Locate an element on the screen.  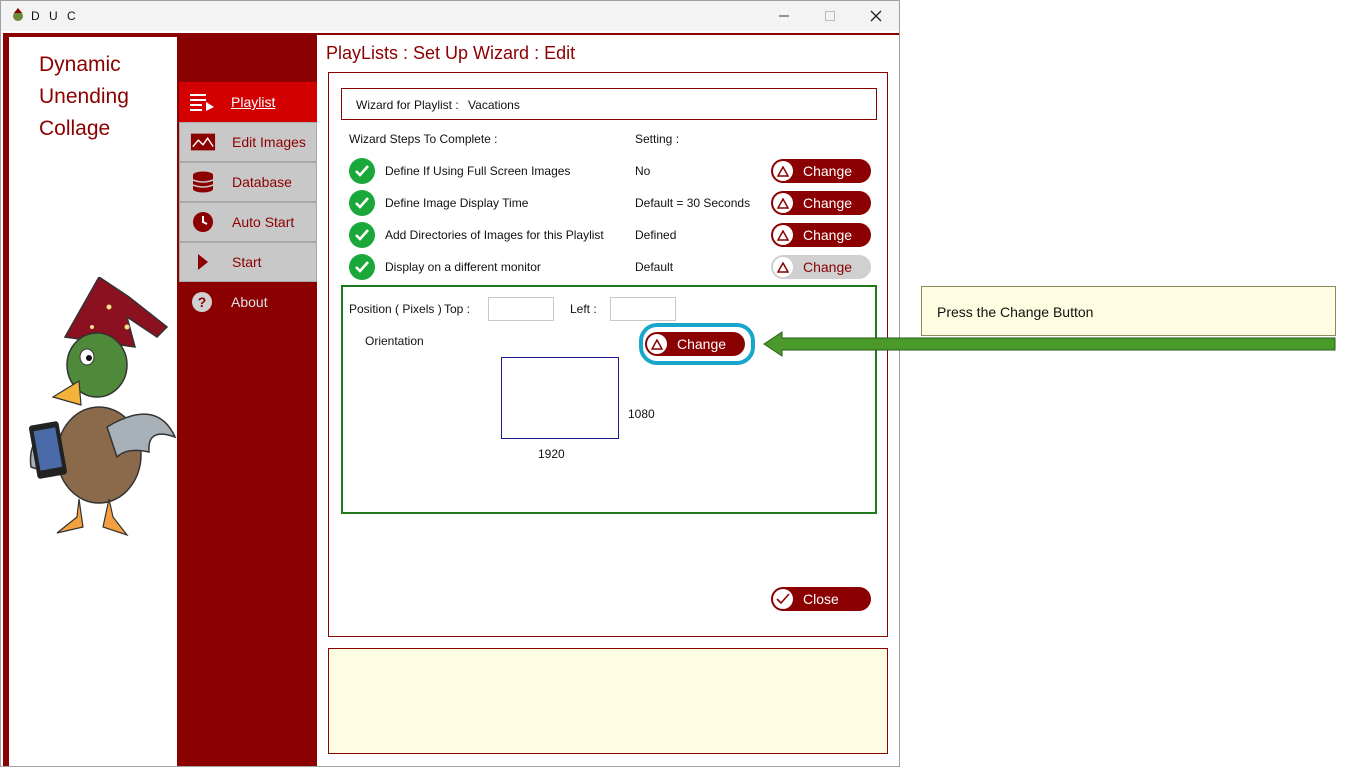
clock-icon is located at coordinates (203, 222).